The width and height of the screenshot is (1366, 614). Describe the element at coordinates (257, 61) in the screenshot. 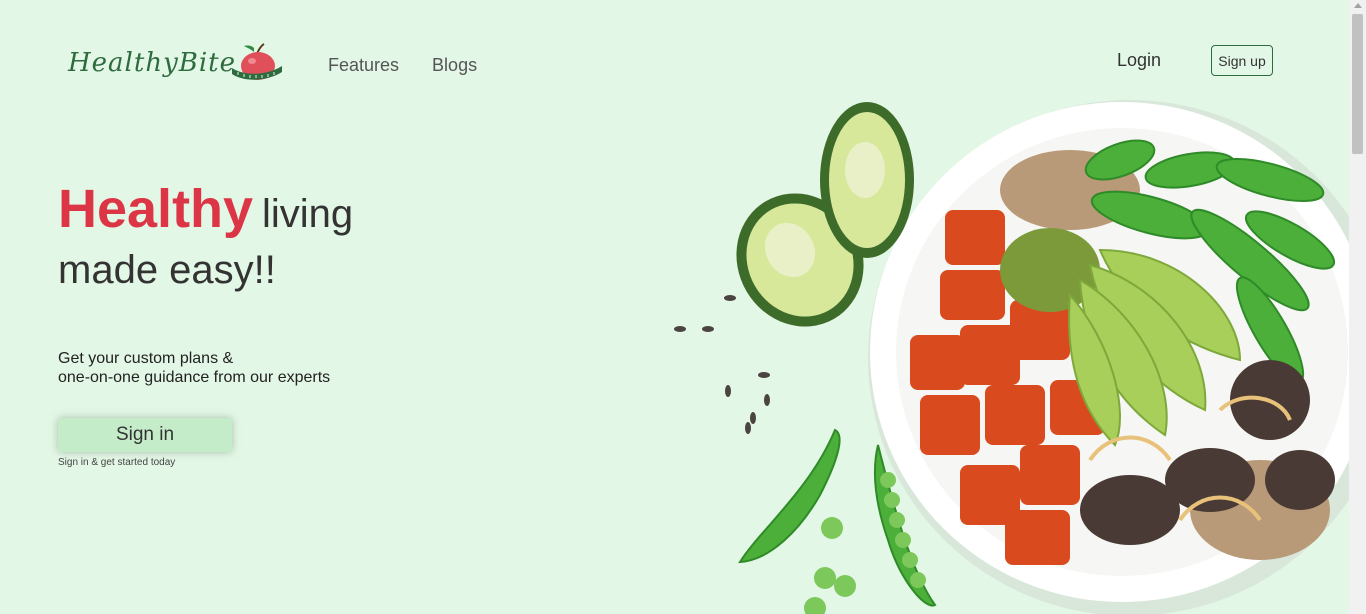

I see `apple-measuring-tape-icon` at that location.